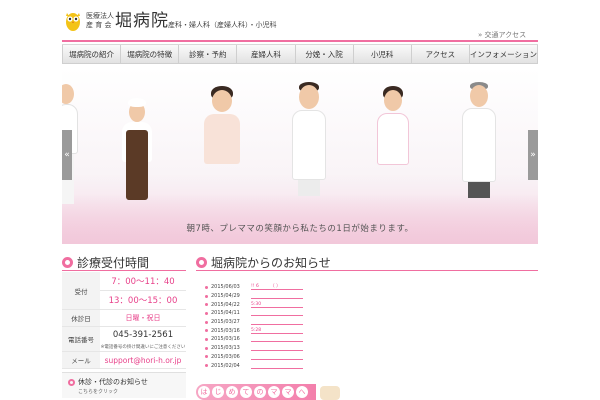 This screenshot has height=400, width=600. Describe the element at coordinates (81, 291) in the screenshot. I see `reception-label: 受付` at that location.